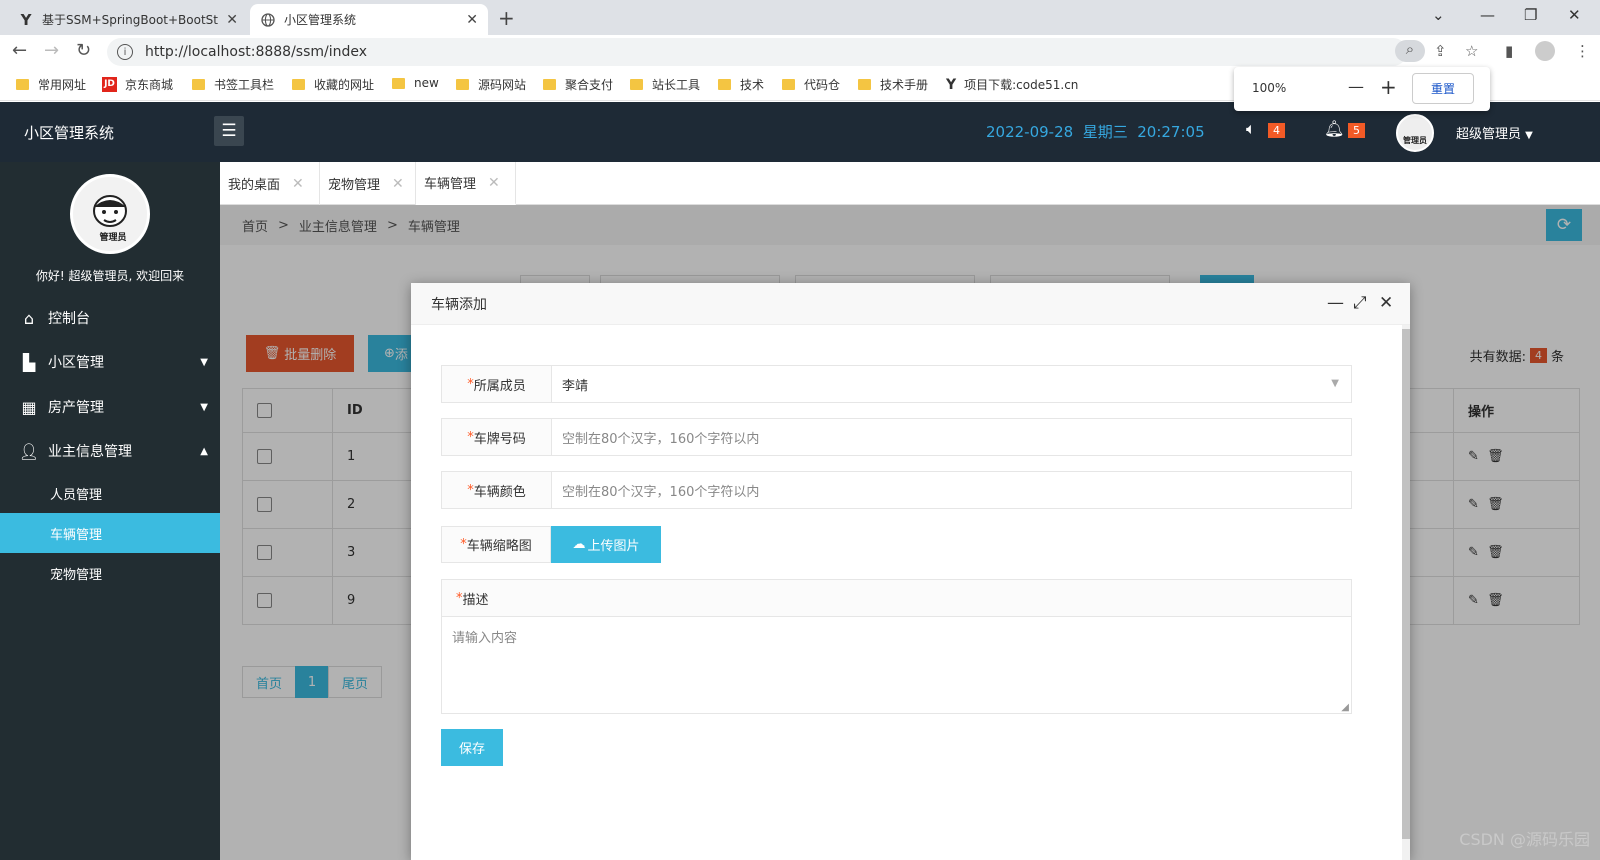 This screenshot has height=860, width=1600. I want to click on bookmark-label: 京东商城, so click(149, 85).